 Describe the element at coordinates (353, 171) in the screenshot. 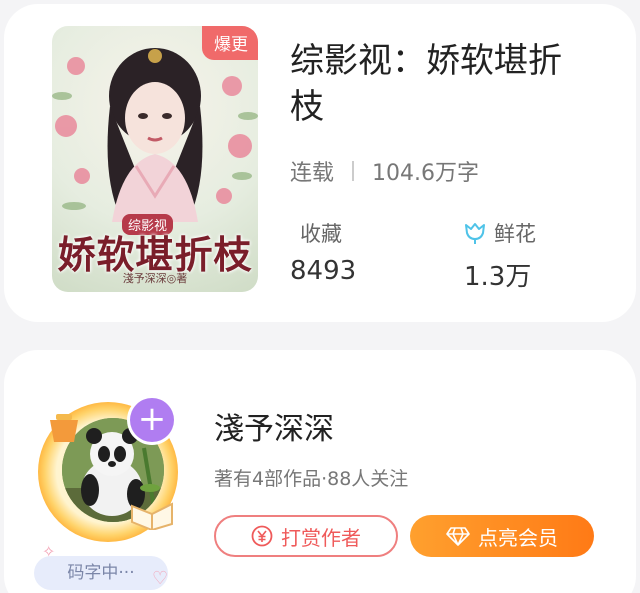

I see `meta-divider` at that location.